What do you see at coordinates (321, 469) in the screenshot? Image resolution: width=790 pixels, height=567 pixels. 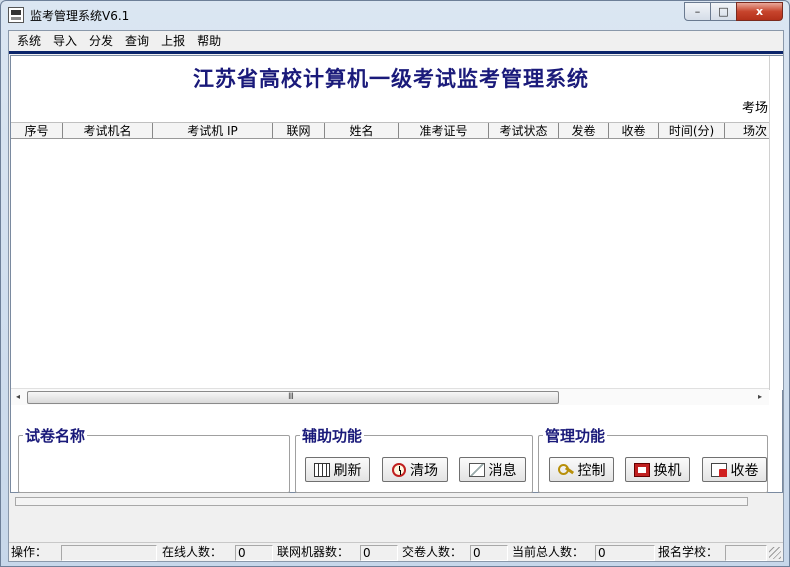 I see `refresh-grid-icon` at bounding box center [321, 469].